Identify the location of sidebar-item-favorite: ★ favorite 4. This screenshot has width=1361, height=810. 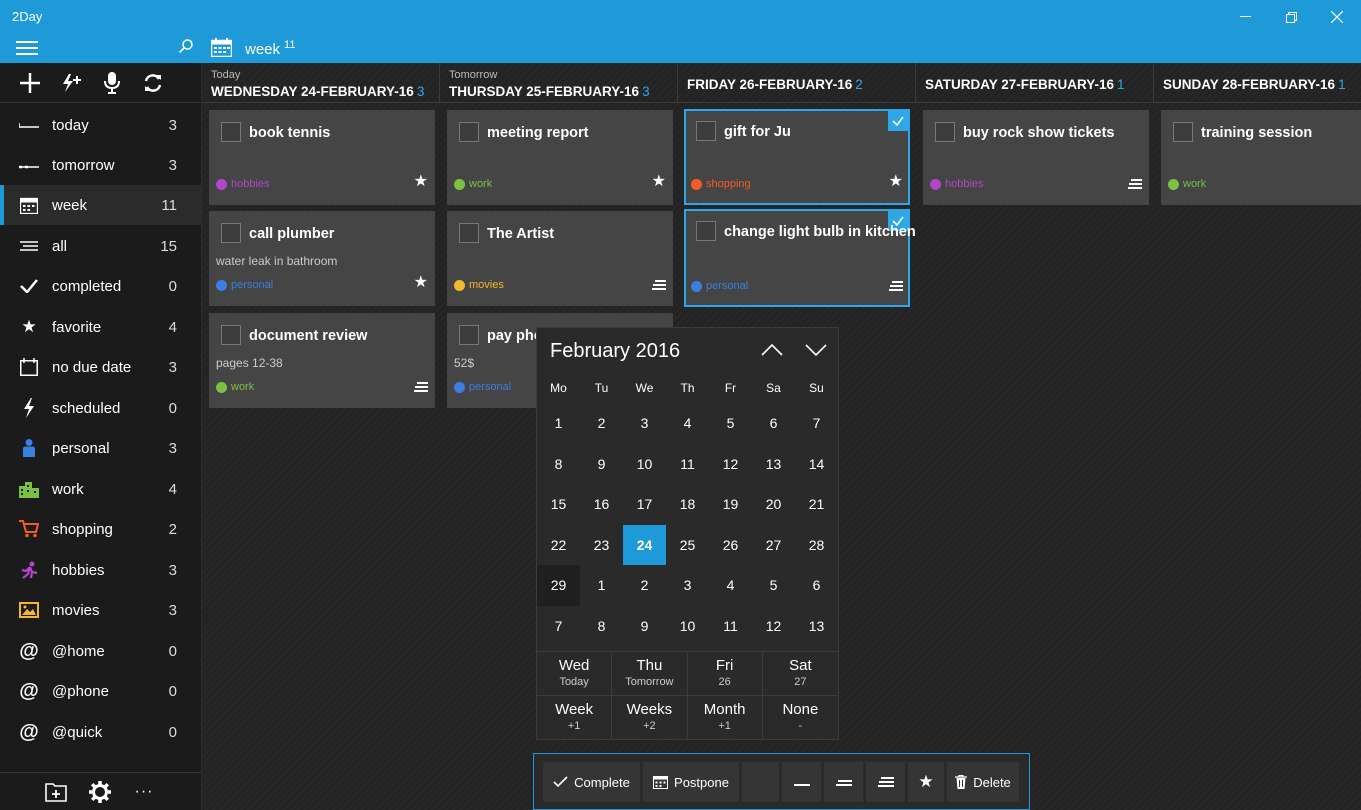
(100, 327).